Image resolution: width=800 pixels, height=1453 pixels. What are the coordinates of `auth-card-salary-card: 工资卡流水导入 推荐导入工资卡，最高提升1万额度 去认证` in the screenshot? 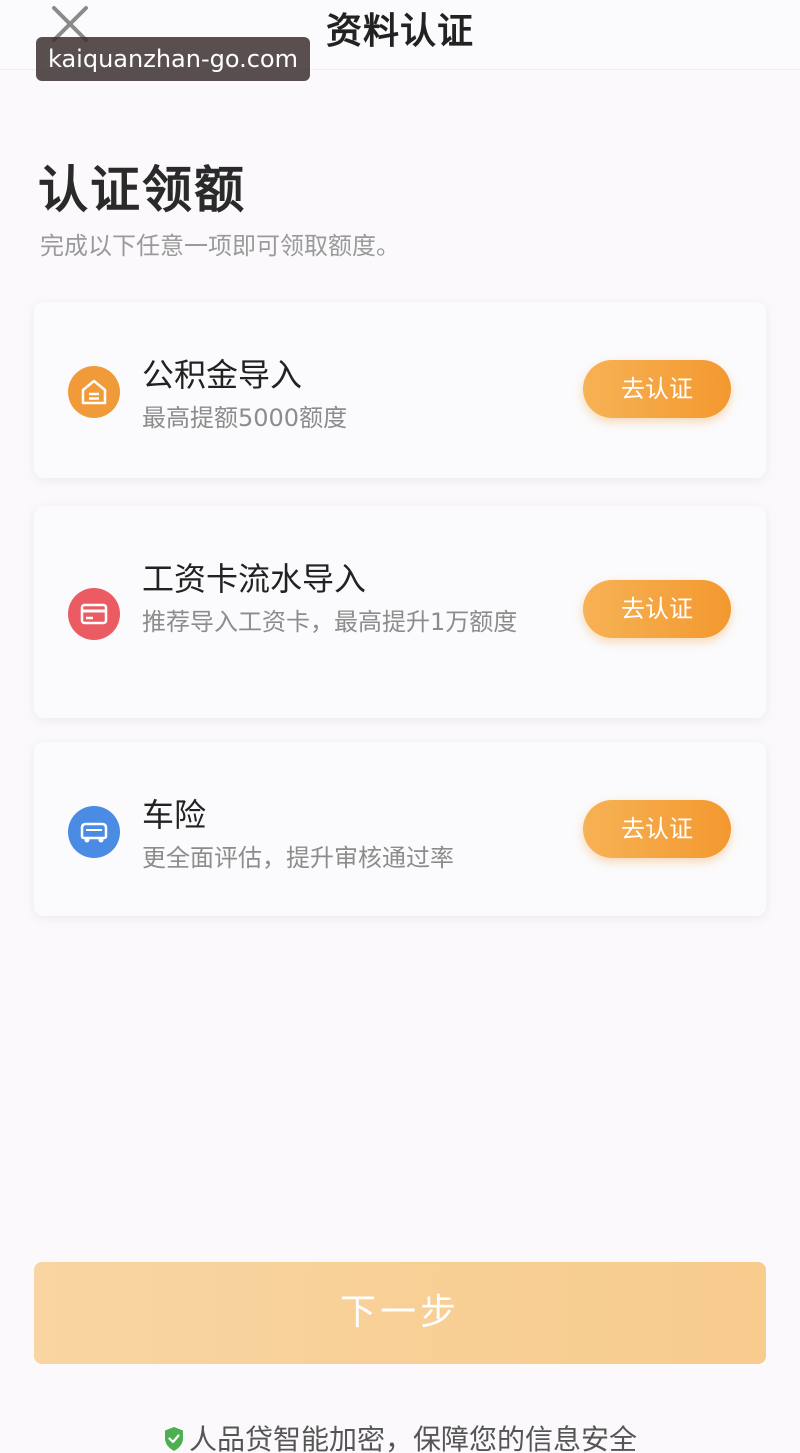 It's located at (400, 612).